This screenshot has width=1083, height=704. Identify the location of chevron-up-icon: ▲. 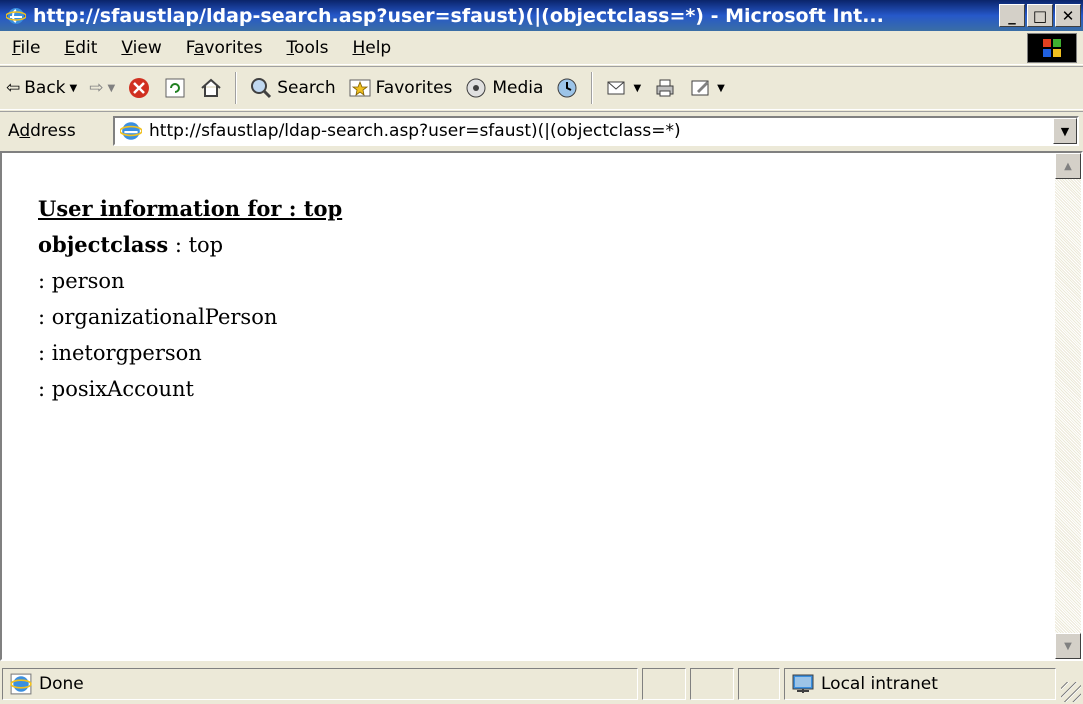
(1068, 166).